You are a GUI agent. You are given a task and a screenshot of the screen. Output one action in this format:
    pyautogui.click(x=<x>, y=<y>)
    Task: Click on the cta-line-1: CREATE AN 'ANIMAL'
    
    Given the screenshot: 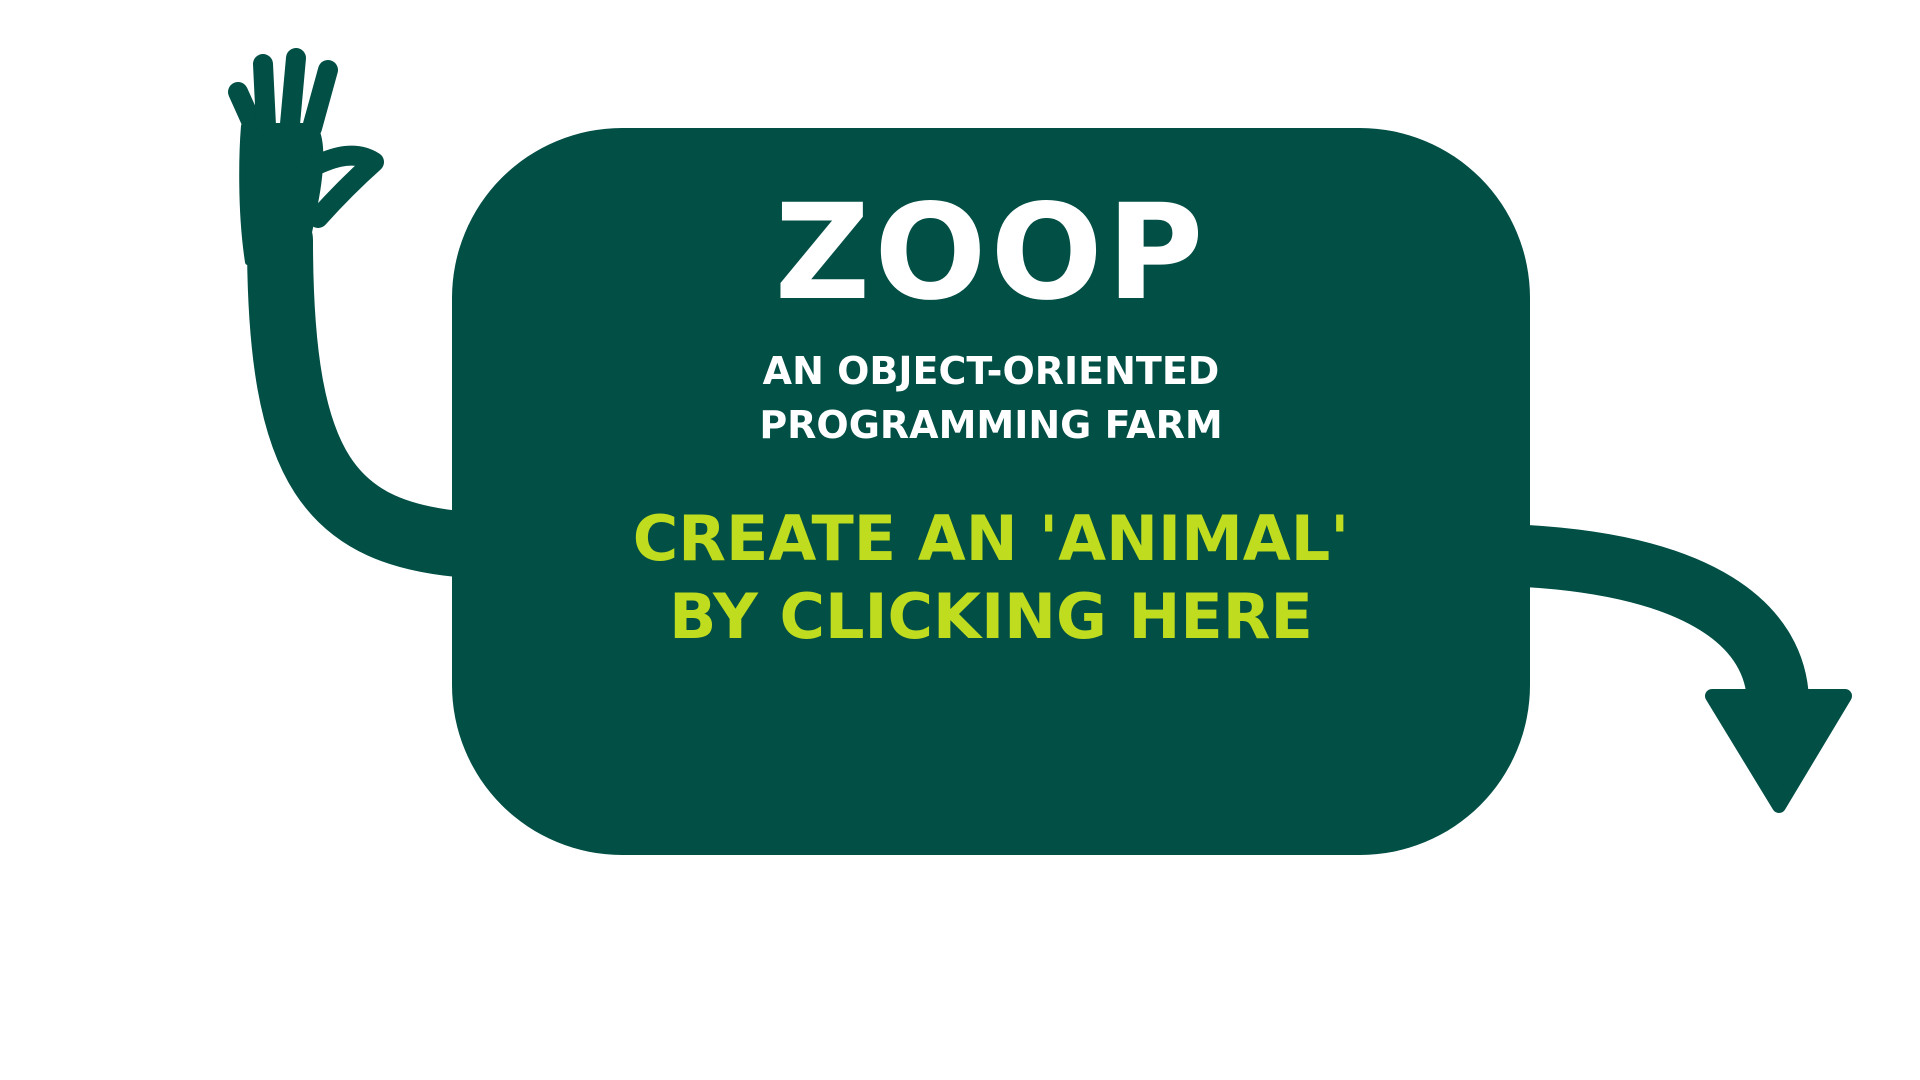 What is the action you would take?
    pyautogui.click(x=991, y=538)
    